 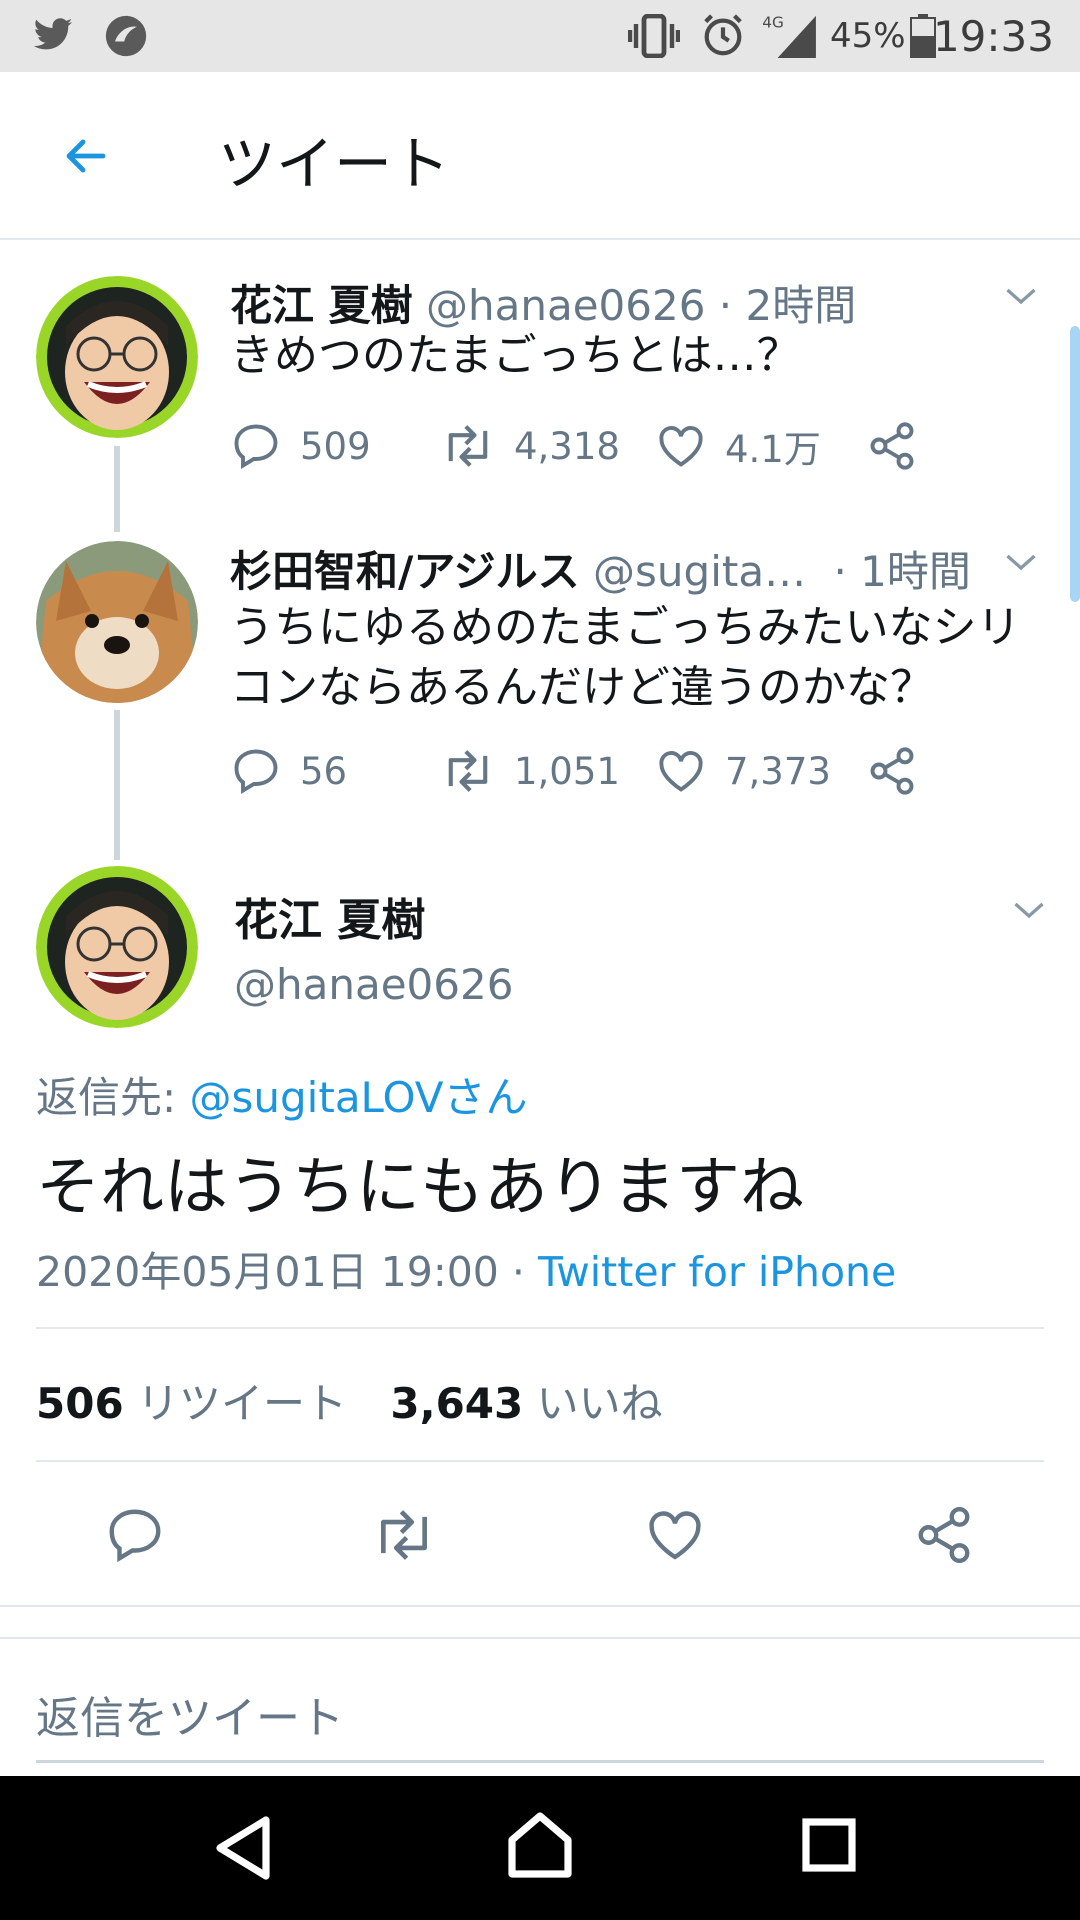 What do you see at coordinates (791, 37) in the screenshot?
I see `signal-4g-icon: 4G` at bounding box center [791, 37].